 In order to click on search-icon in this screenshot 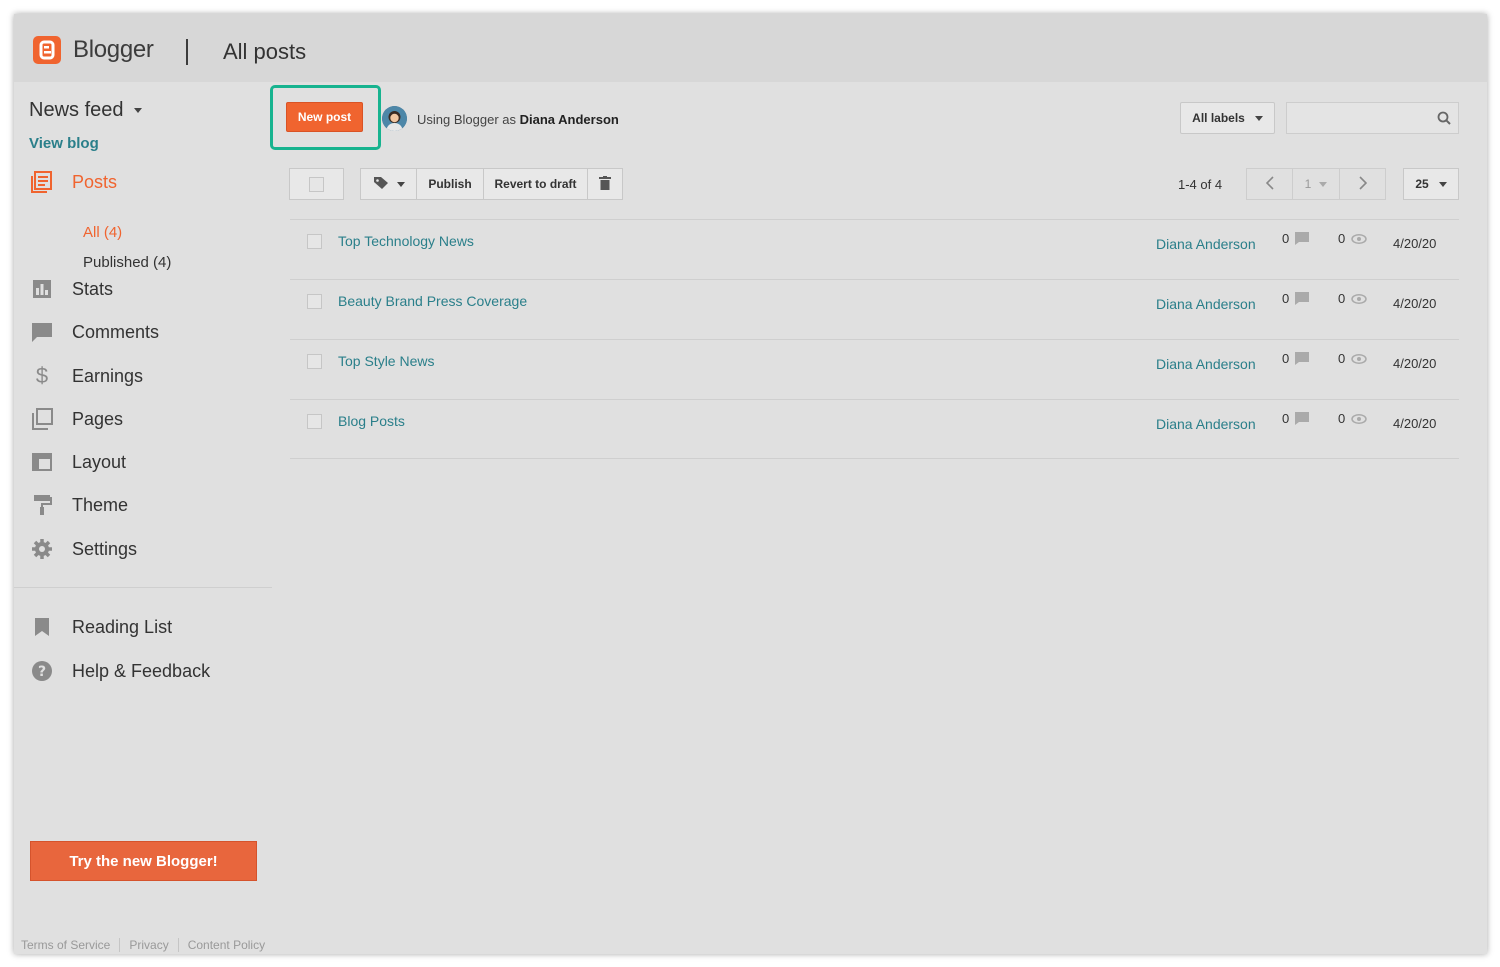, I will do `click(1444, 120)`.